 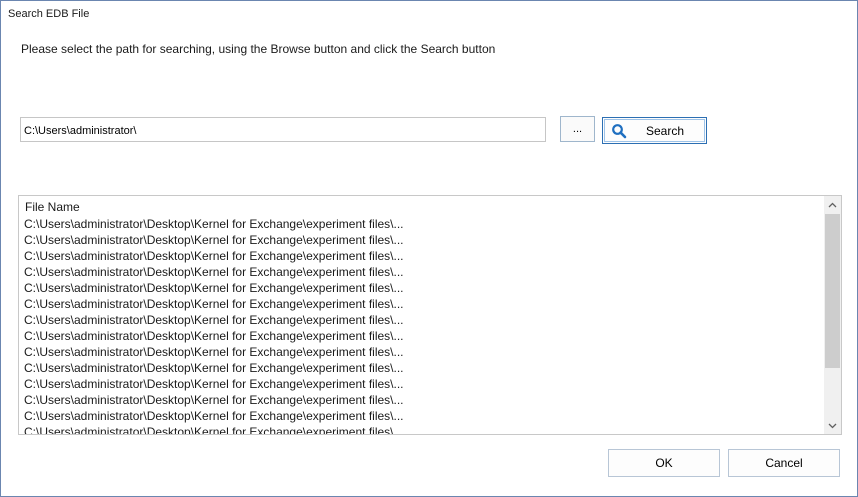 What do you see at coordinates (52, 207) in the screenshot?
I see `file-name-column-header: File Name` at bounding box center [52, 207].